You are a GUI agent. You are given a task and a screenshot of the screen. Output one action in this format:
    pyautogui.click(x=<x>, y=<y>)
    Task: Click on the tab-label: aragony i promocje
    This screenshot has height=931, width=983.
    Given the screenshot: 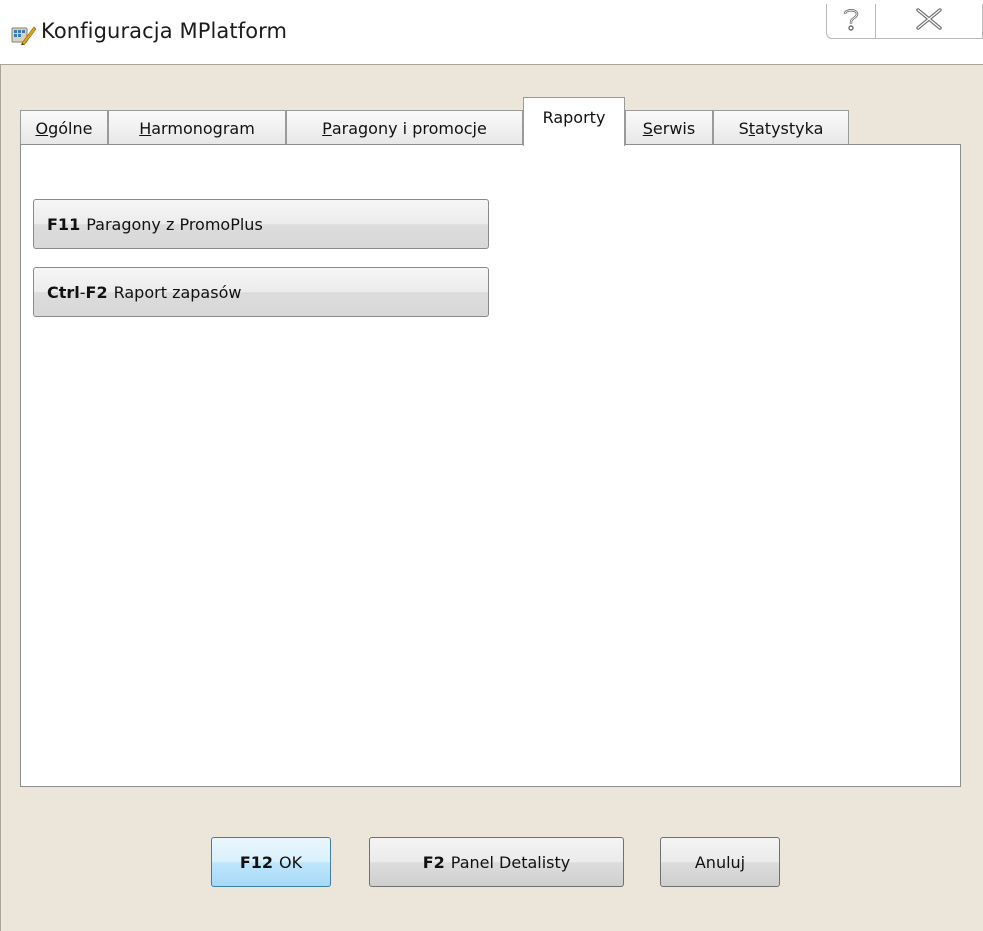 What is the action you would take?
    pyautogui.click(x=409, y=128)
    